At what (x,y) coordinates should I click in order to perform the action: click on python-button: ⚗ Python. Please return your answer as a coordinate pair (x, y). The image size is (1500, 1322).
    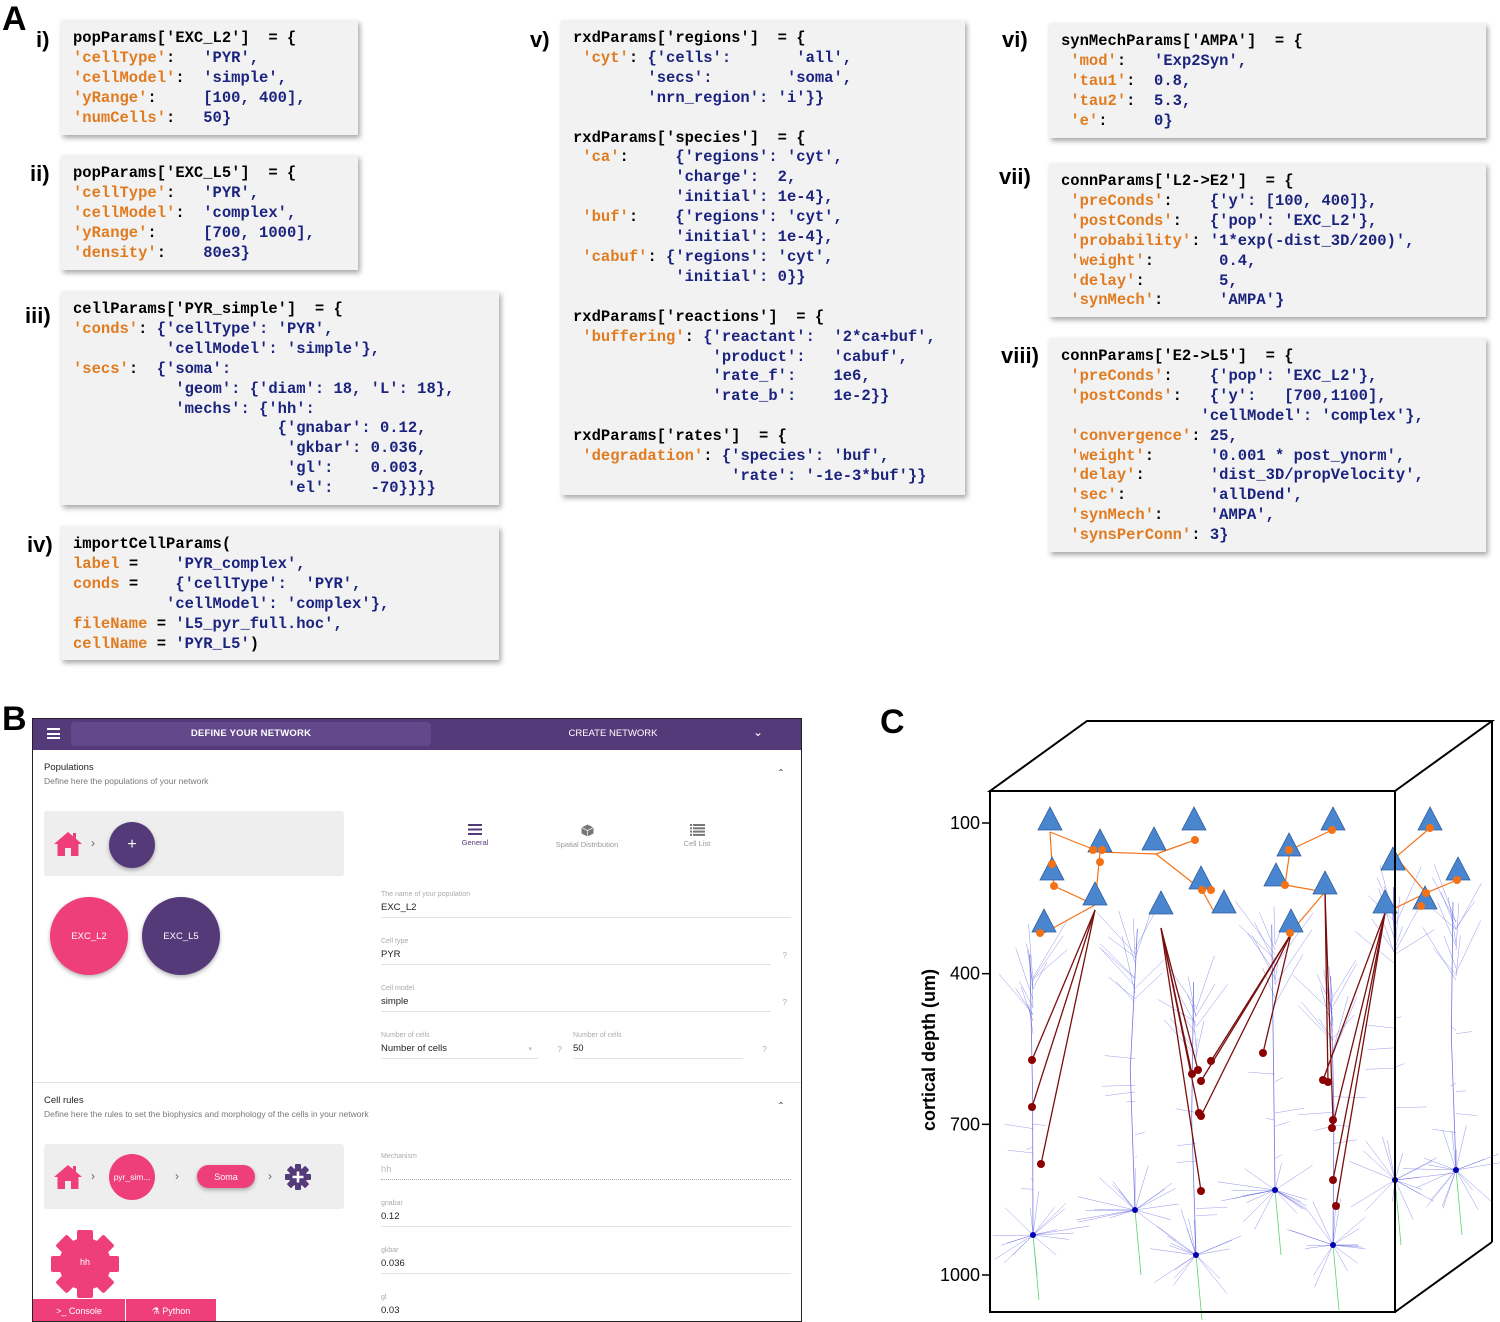
    Looking at the image, I should click on (171, 1310).